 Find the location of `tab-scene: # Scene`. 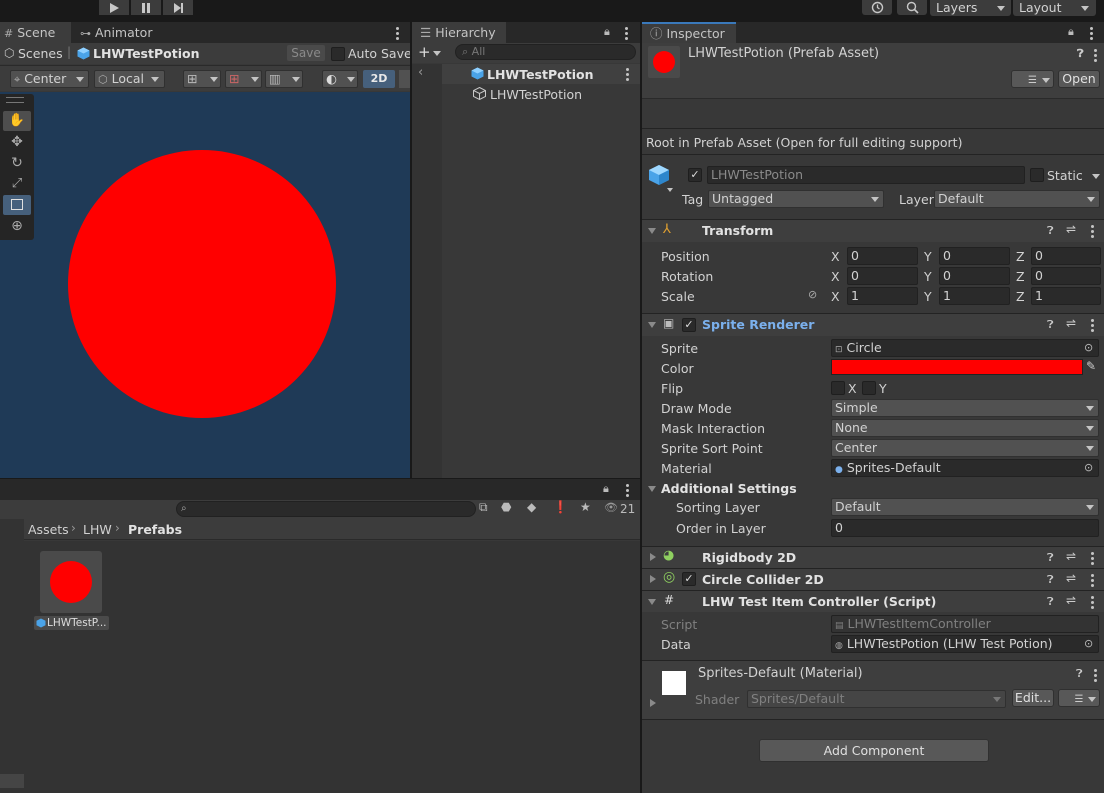

tab-scene: # Scene is located at coordinates (35, 32).